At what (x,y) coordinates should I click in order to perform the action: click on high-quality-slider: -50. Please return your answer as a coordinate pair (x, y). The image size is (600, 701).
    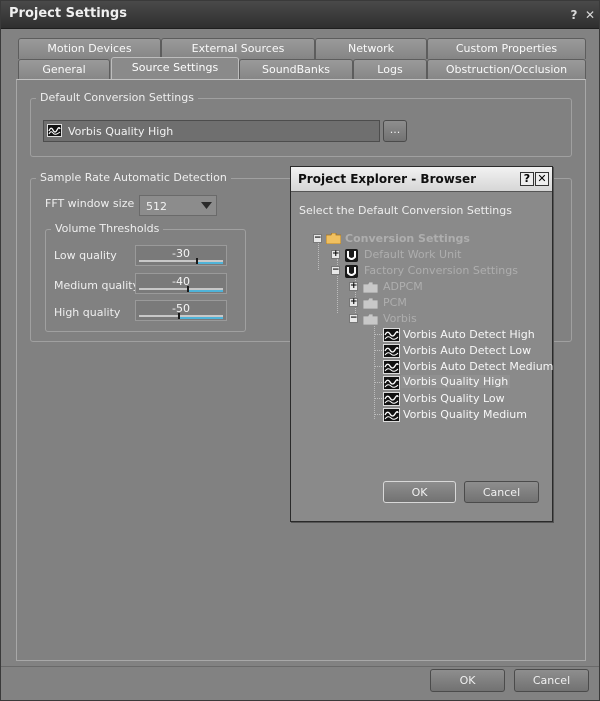
    Looking at the image, I should click on (181, 310).